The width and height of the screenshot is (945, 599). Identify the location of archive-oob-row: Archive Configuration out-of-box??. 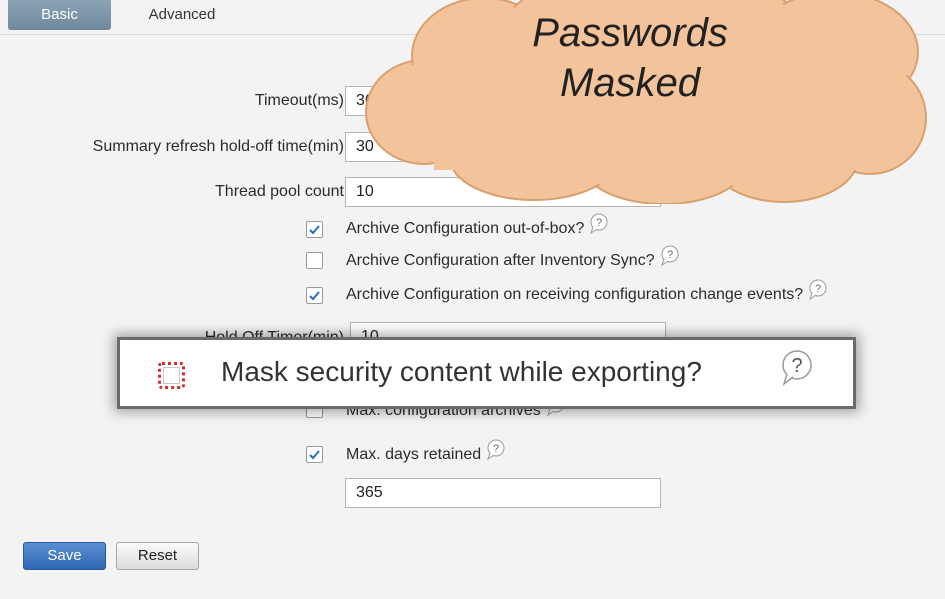
(477, 226).